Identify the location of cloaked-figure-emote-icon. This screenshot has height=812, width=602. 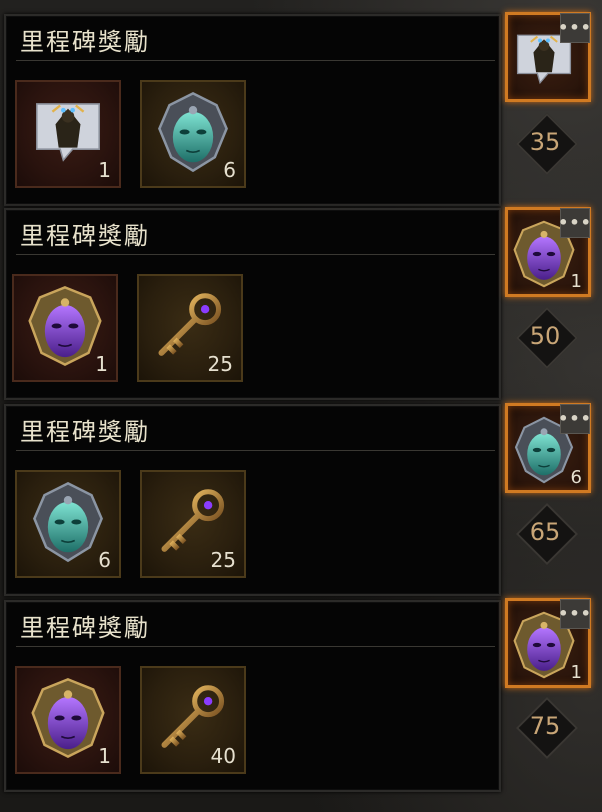
(68, 132).